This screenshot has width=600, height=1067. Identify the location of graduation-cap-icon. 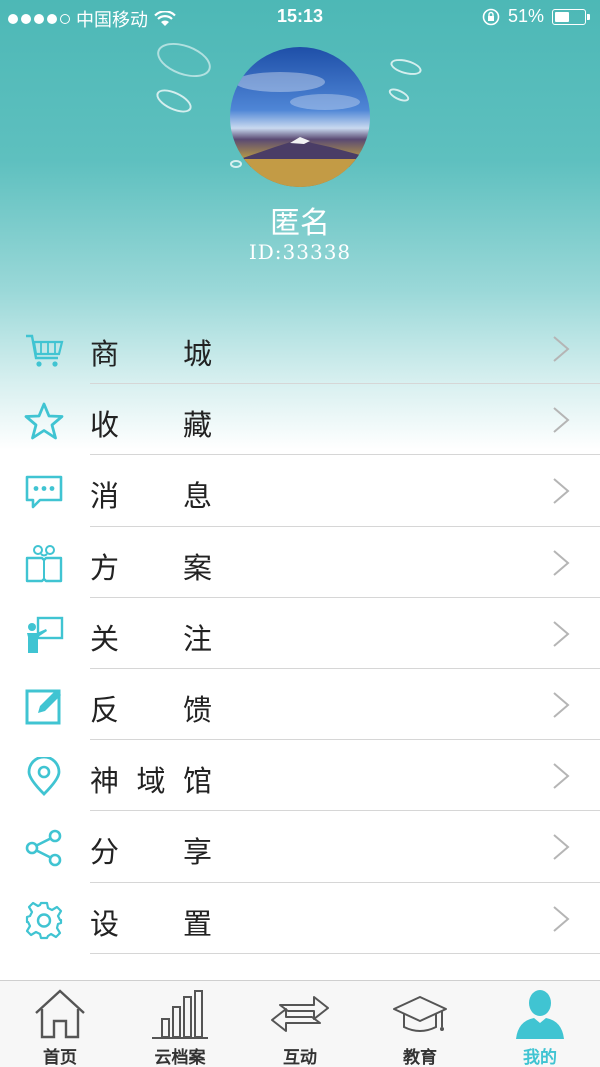
(420, 1014).